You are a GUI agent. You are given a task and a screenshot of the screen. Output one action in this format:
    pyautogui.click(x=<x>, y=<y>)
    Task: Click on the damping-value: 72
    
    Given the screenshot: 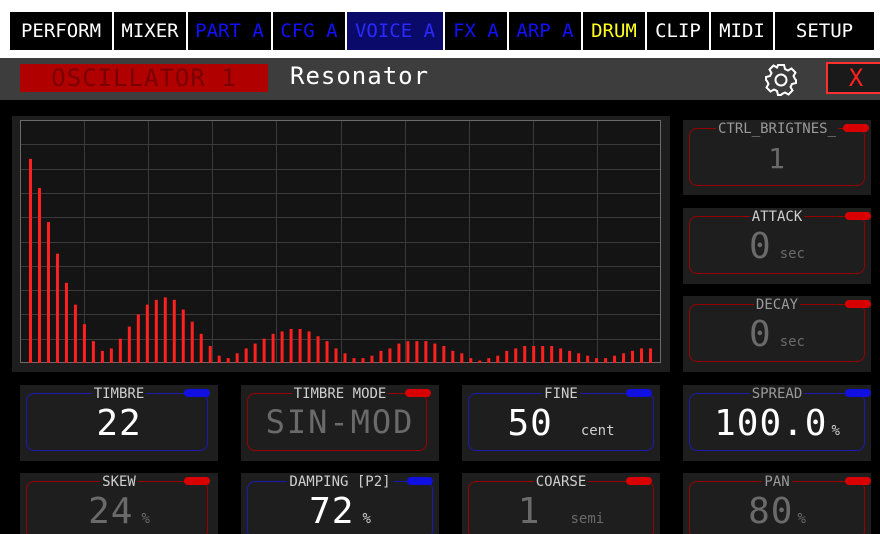 What is the action you would take?
    pyautogui.click(x=332, y=511)
    